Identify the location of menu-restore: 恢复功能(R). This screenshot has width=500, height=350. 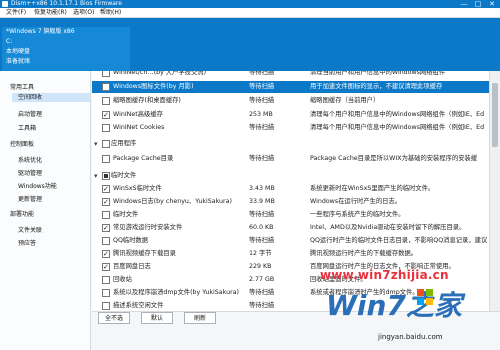
(50, 13).